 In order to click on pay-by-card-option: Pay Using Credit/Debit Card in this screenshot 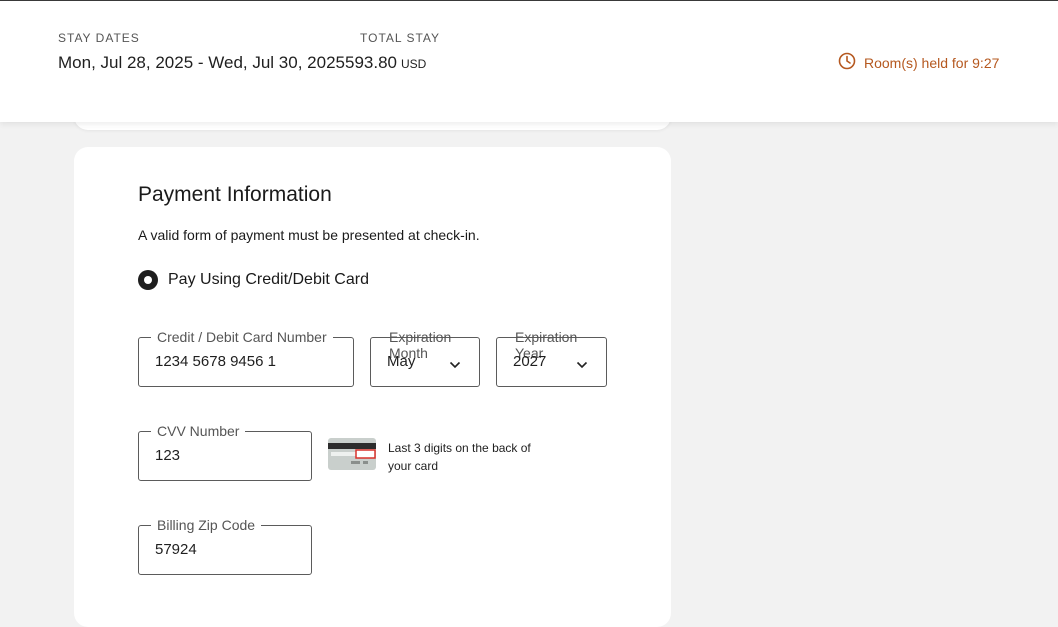, I will do `click(253, 280)`.